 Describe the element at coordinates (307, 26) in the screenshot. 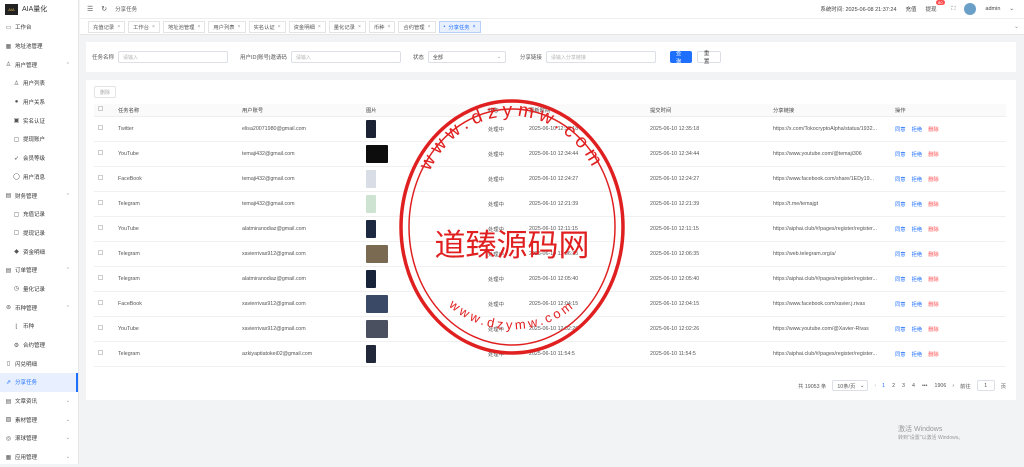

I see `tab: 资金明细 ×` at that location.